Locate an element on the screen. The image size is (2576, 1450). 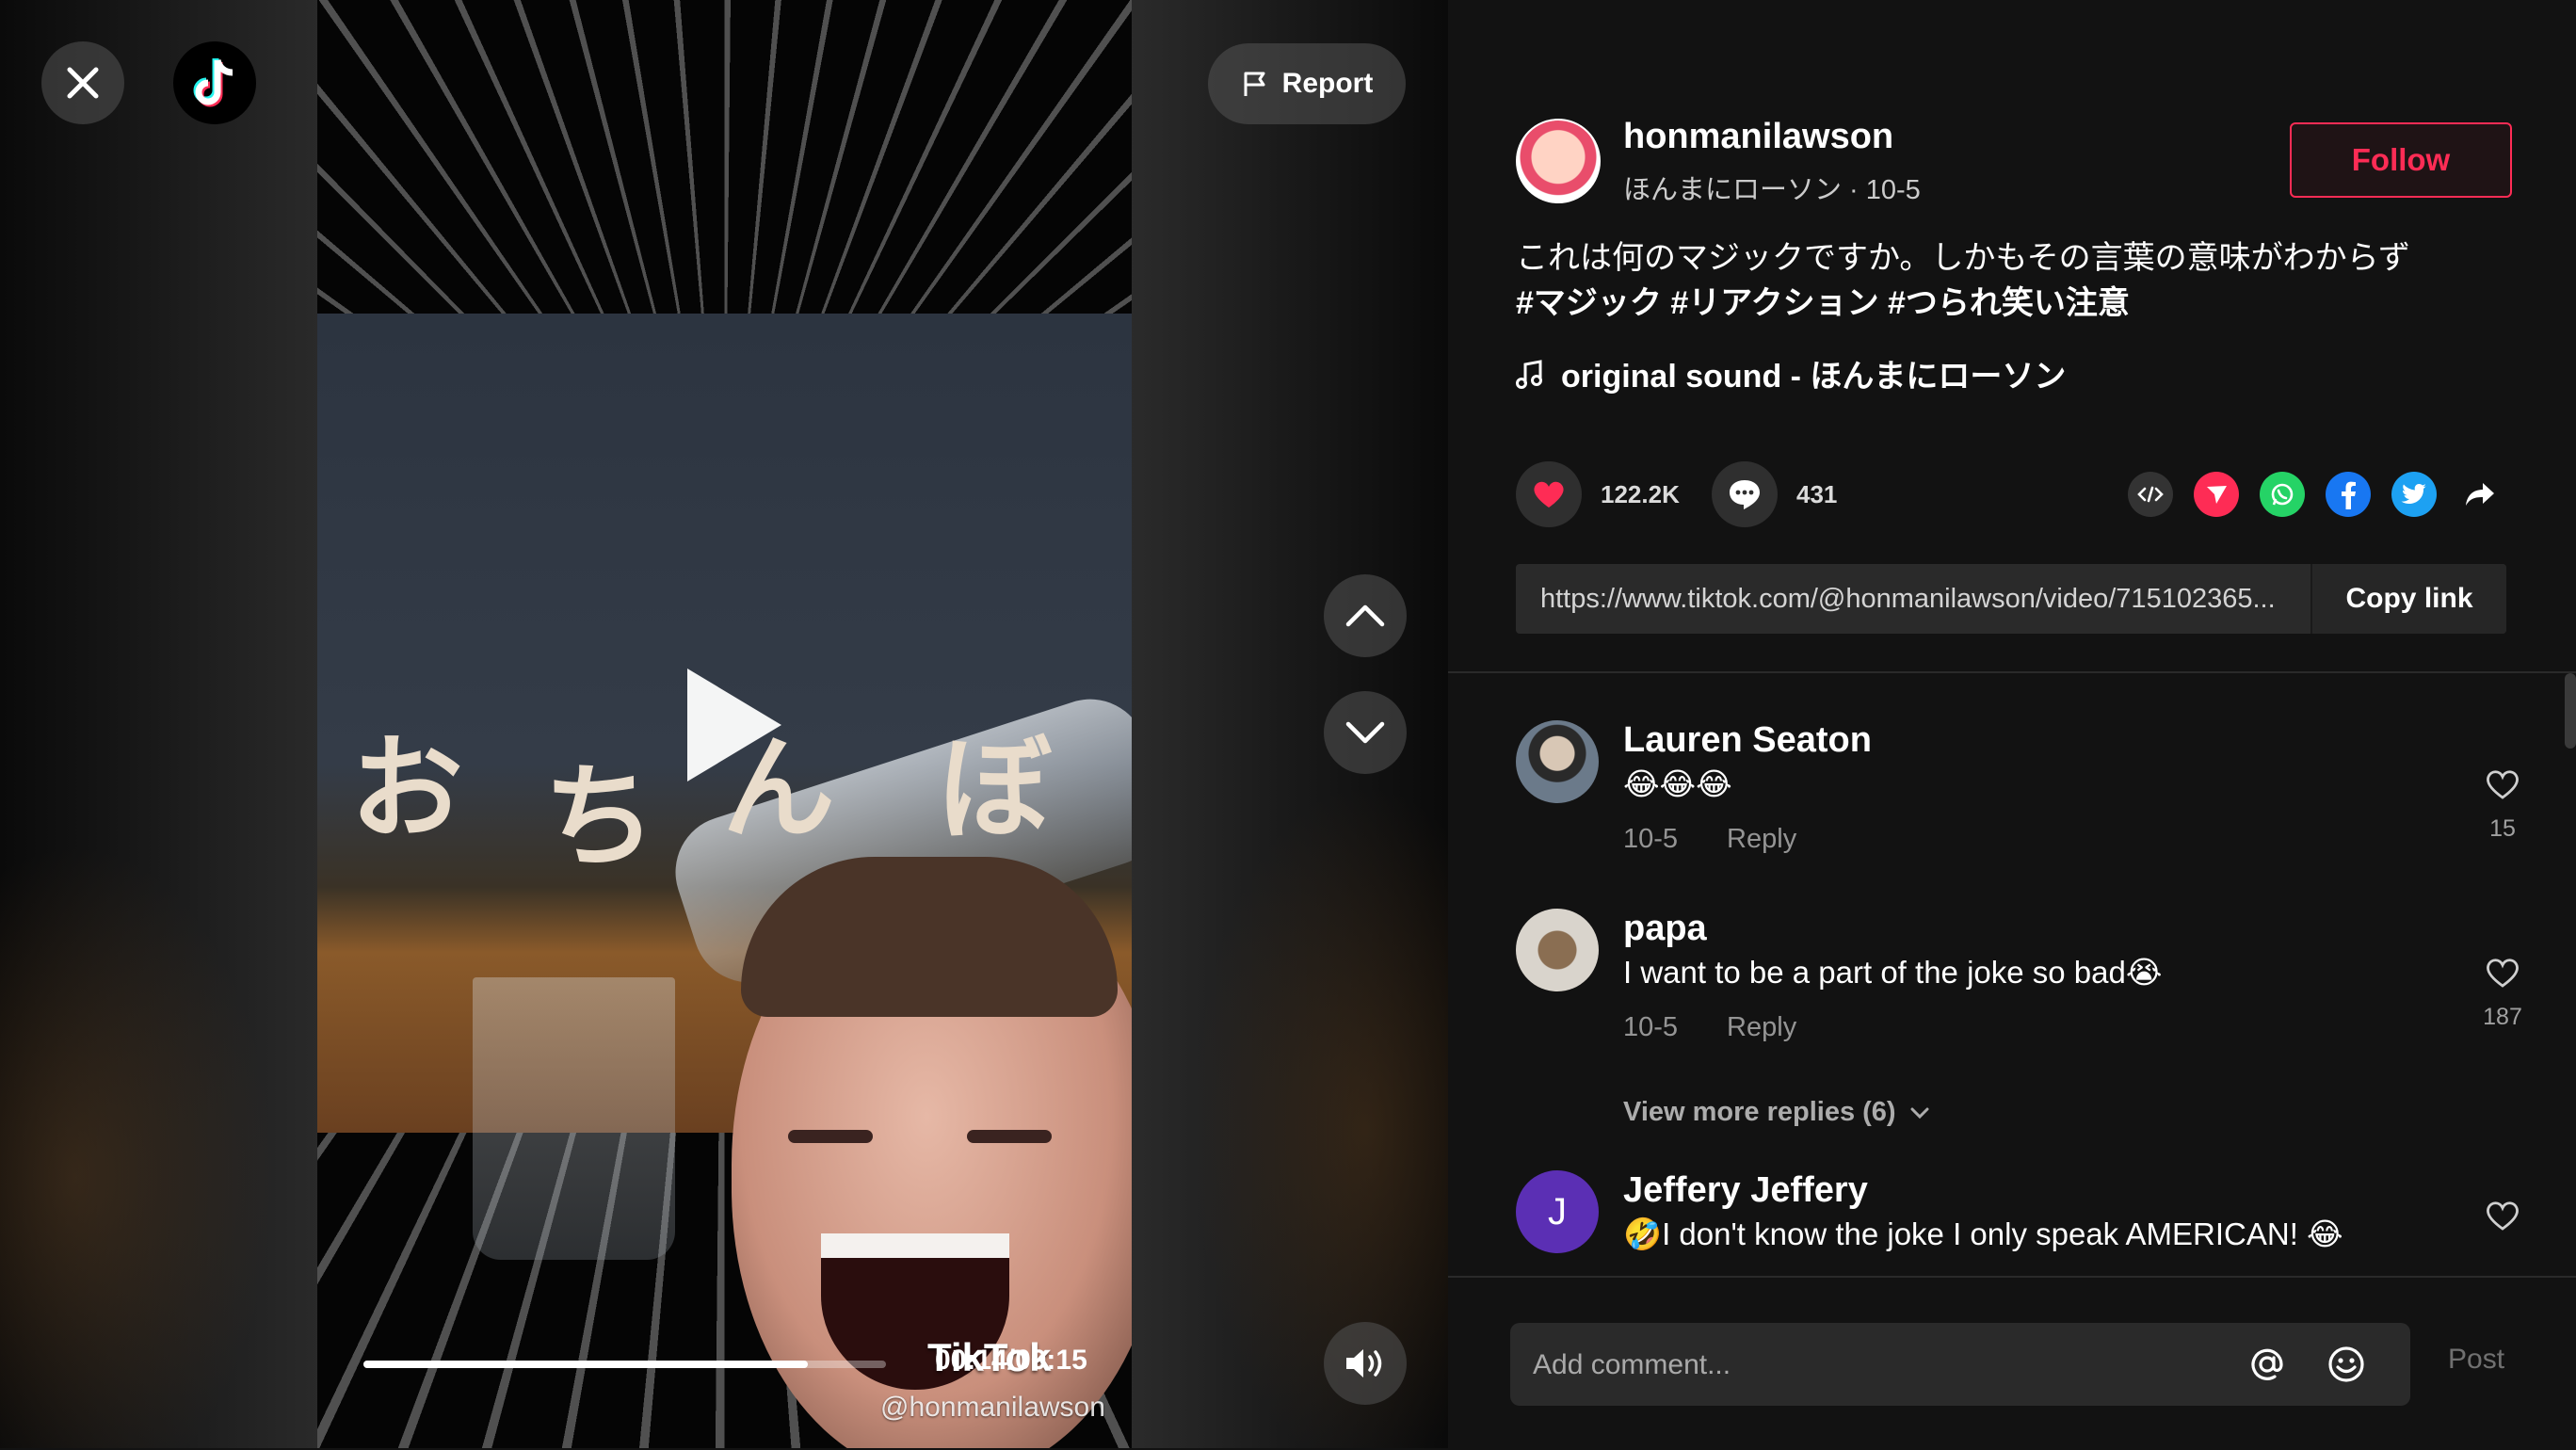
tiktok-logo-icon is located at coordinates (213, 82).